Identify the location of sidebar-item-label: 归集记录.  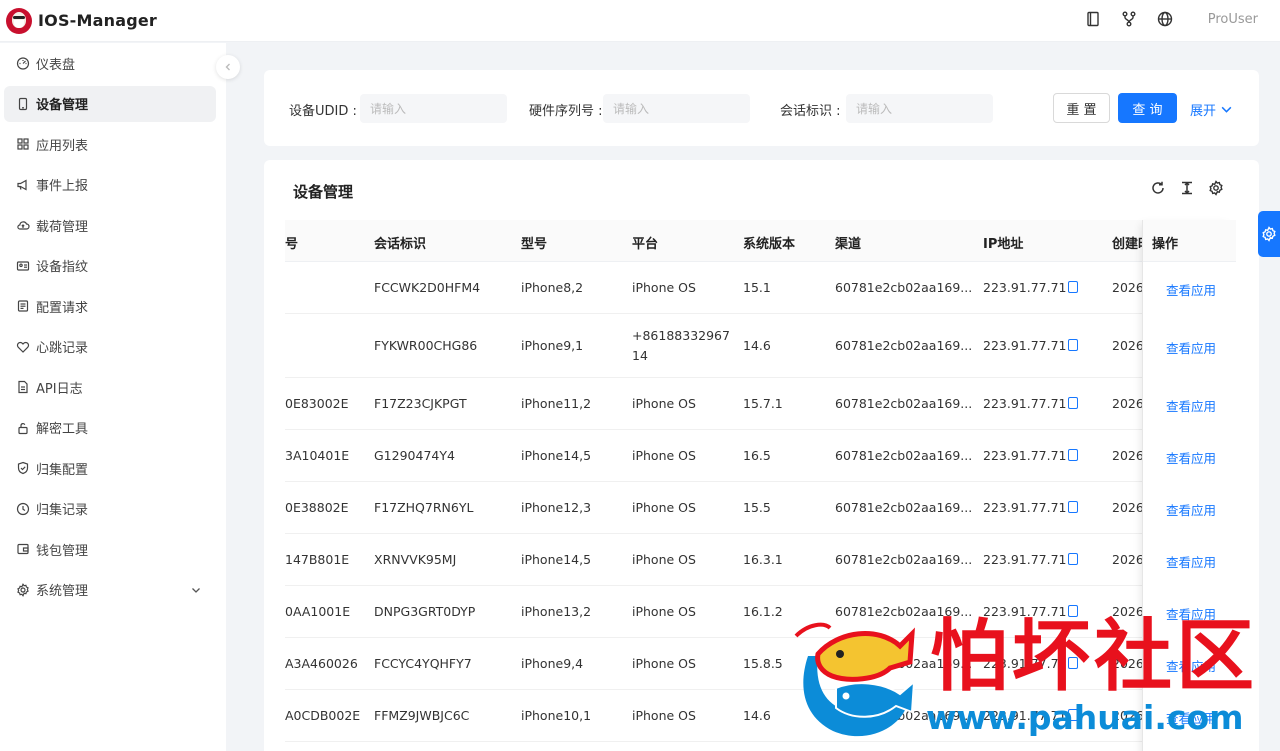
(62, 510).